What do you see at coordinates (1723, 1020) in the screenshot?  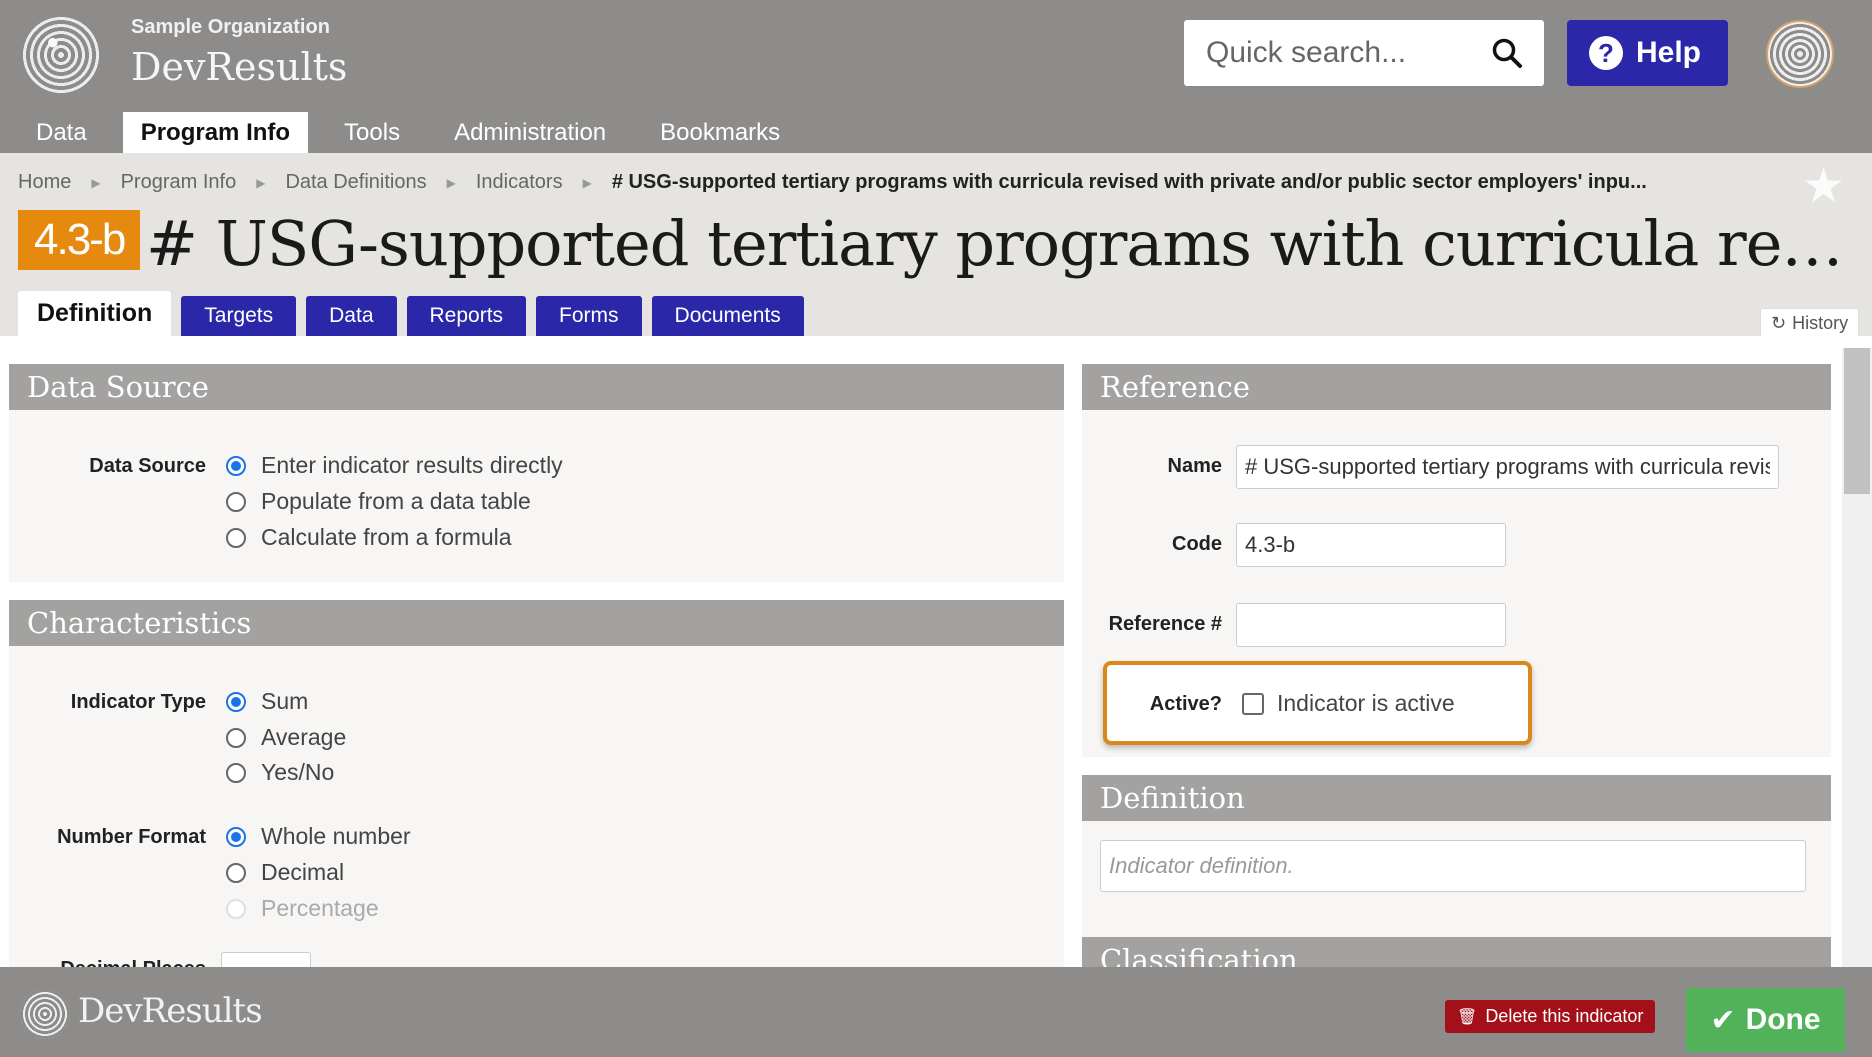 I see `check-icon: ✔` at bounding box center [1723, 1020].